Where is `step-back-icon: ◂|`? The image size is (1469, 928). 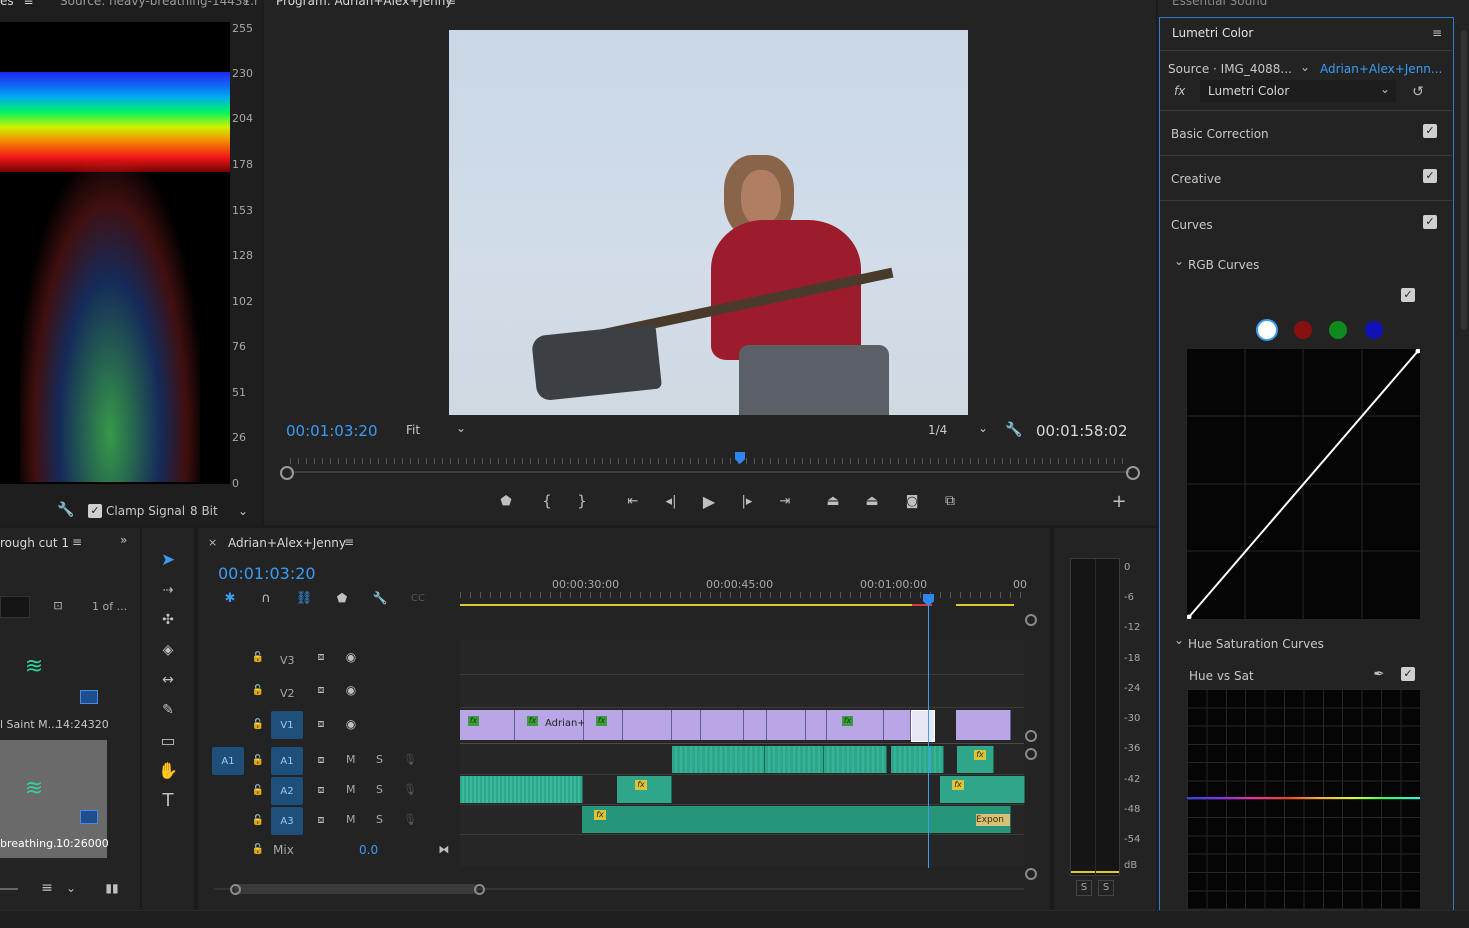 step-back-icon: ◂| is located at coordinates (671, 501).